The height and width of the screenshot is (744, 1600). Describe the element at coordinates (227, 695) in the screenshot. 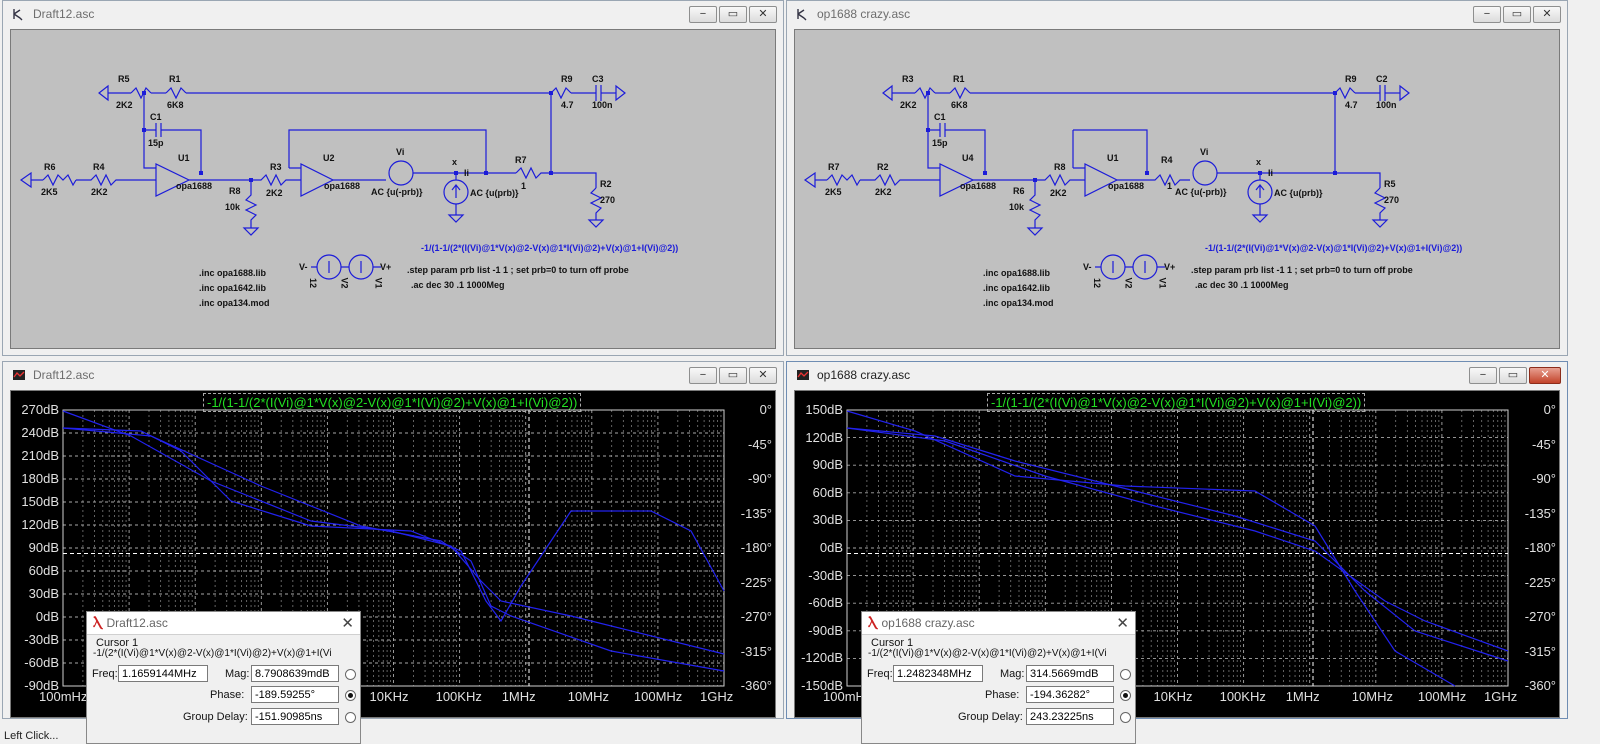

I see `phase-label: Phase:` at that location.